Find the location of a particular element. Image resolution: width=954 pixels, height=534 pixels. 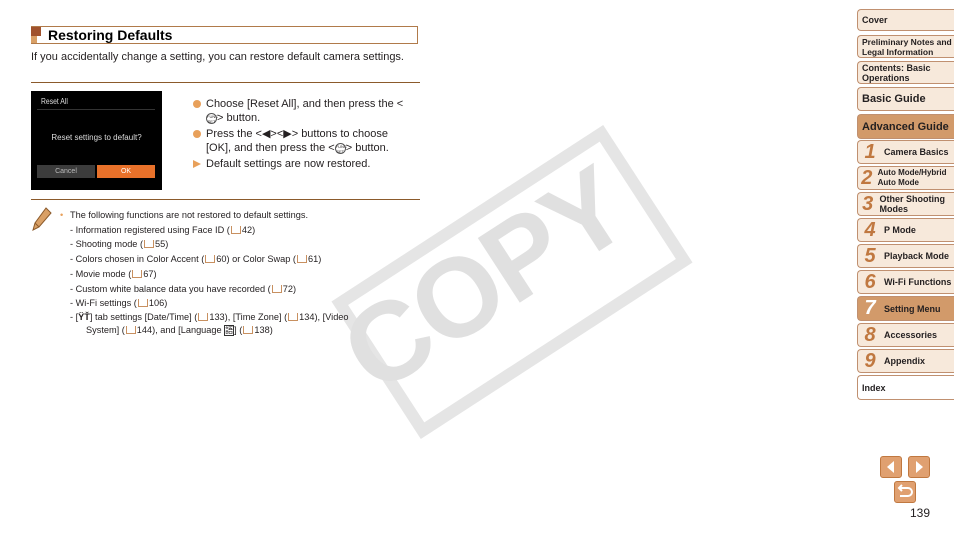

prev-page-button is located at coordinates (891, 467).